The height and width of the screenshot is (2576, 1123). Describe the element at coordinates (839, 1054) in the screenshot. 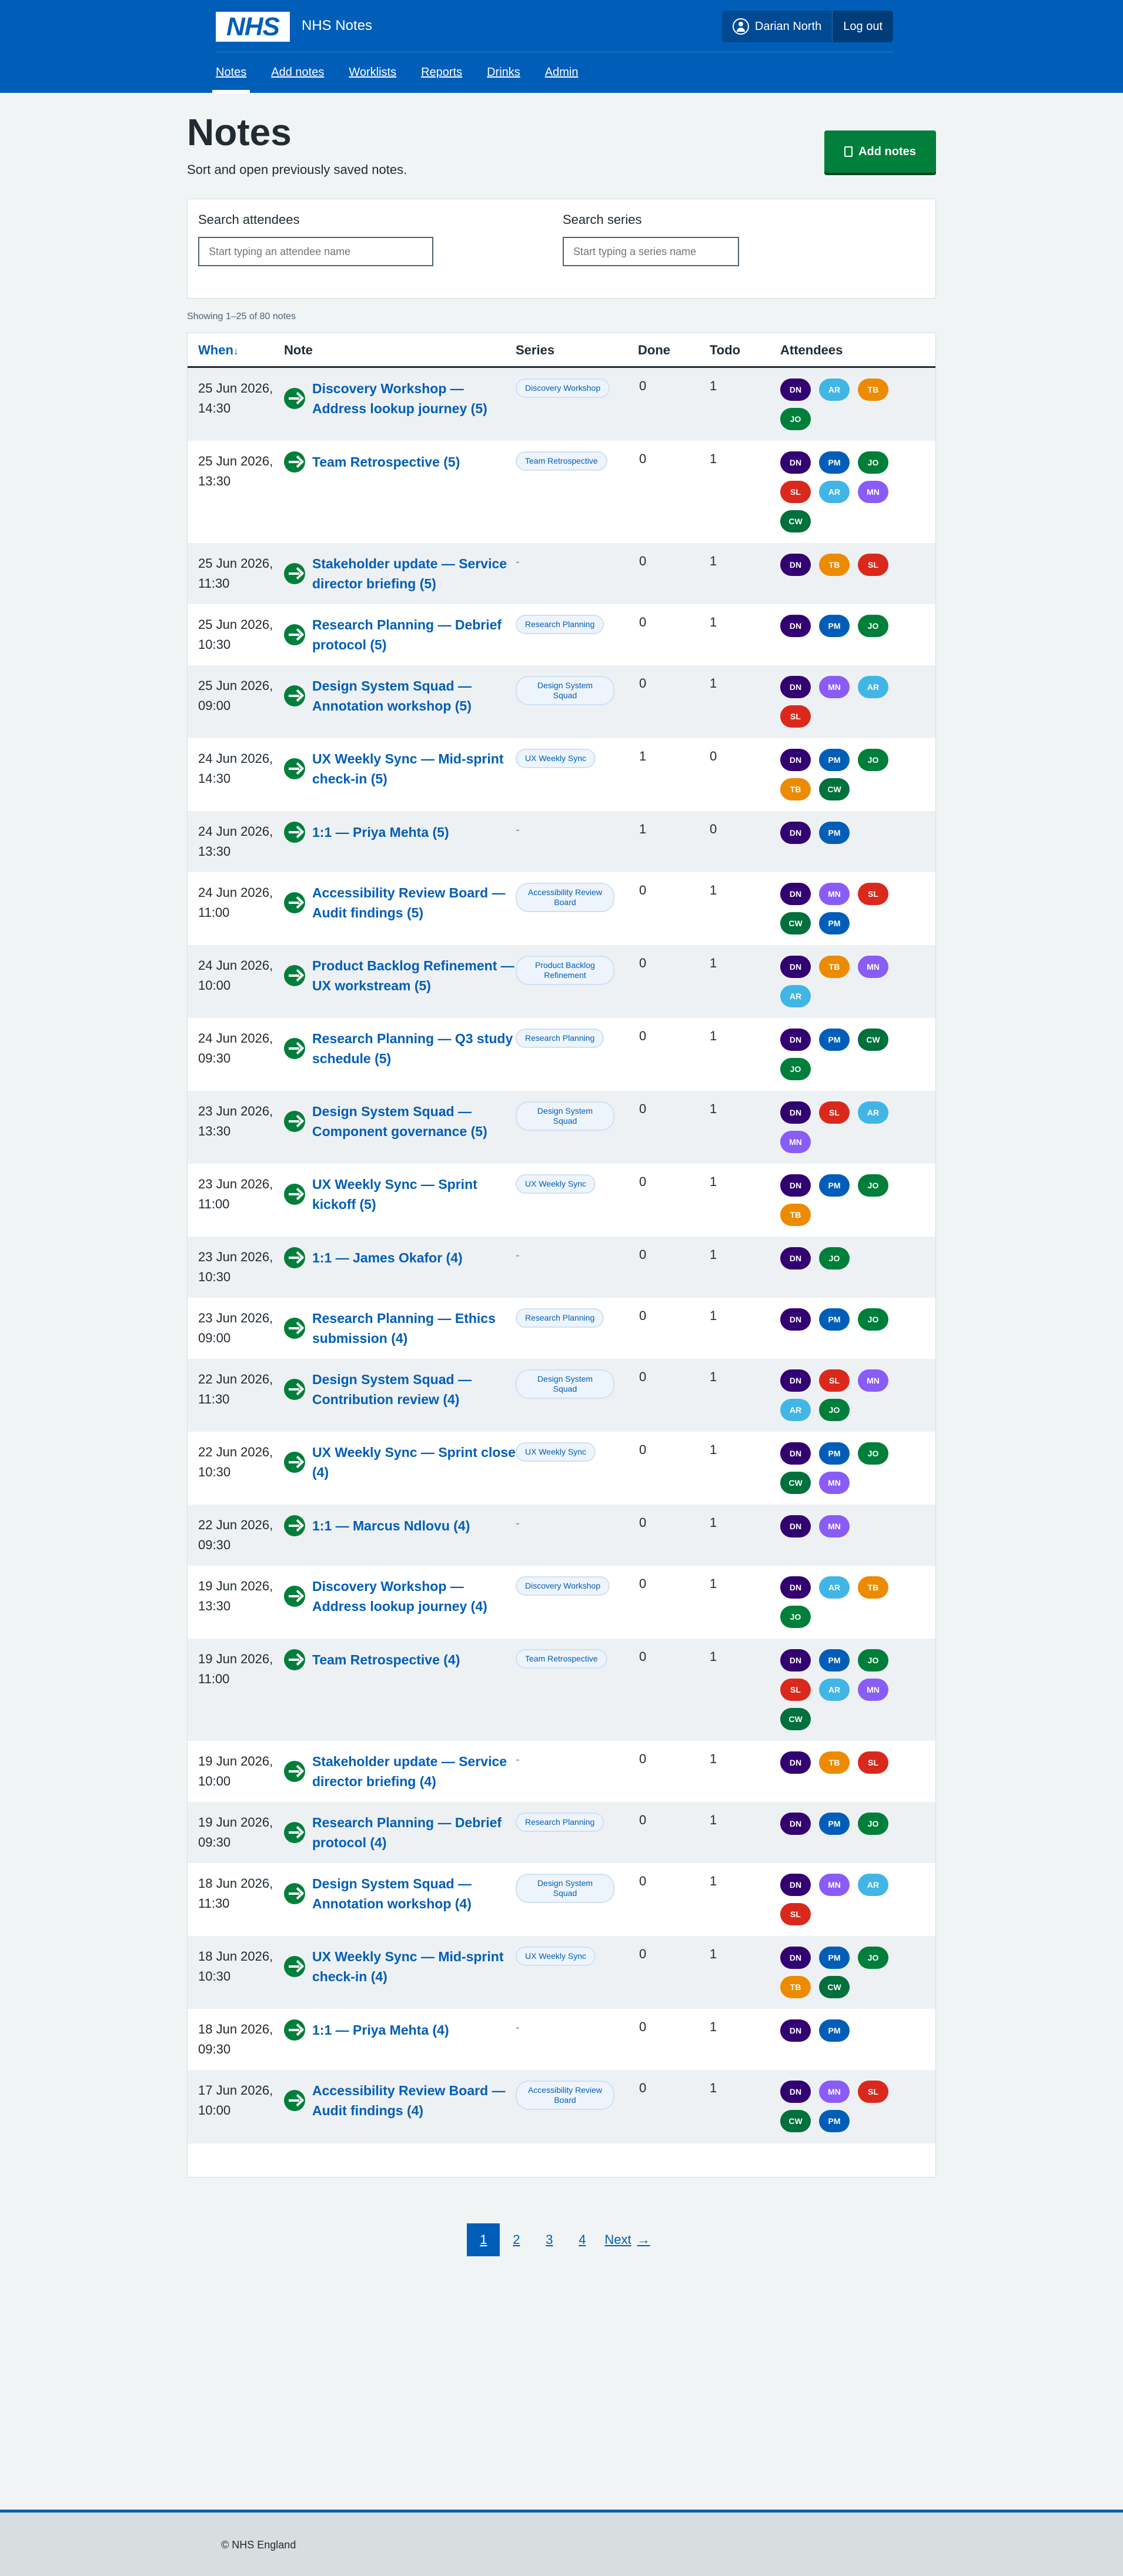

I see `attendee-list: DN PM CW JO` at that location.